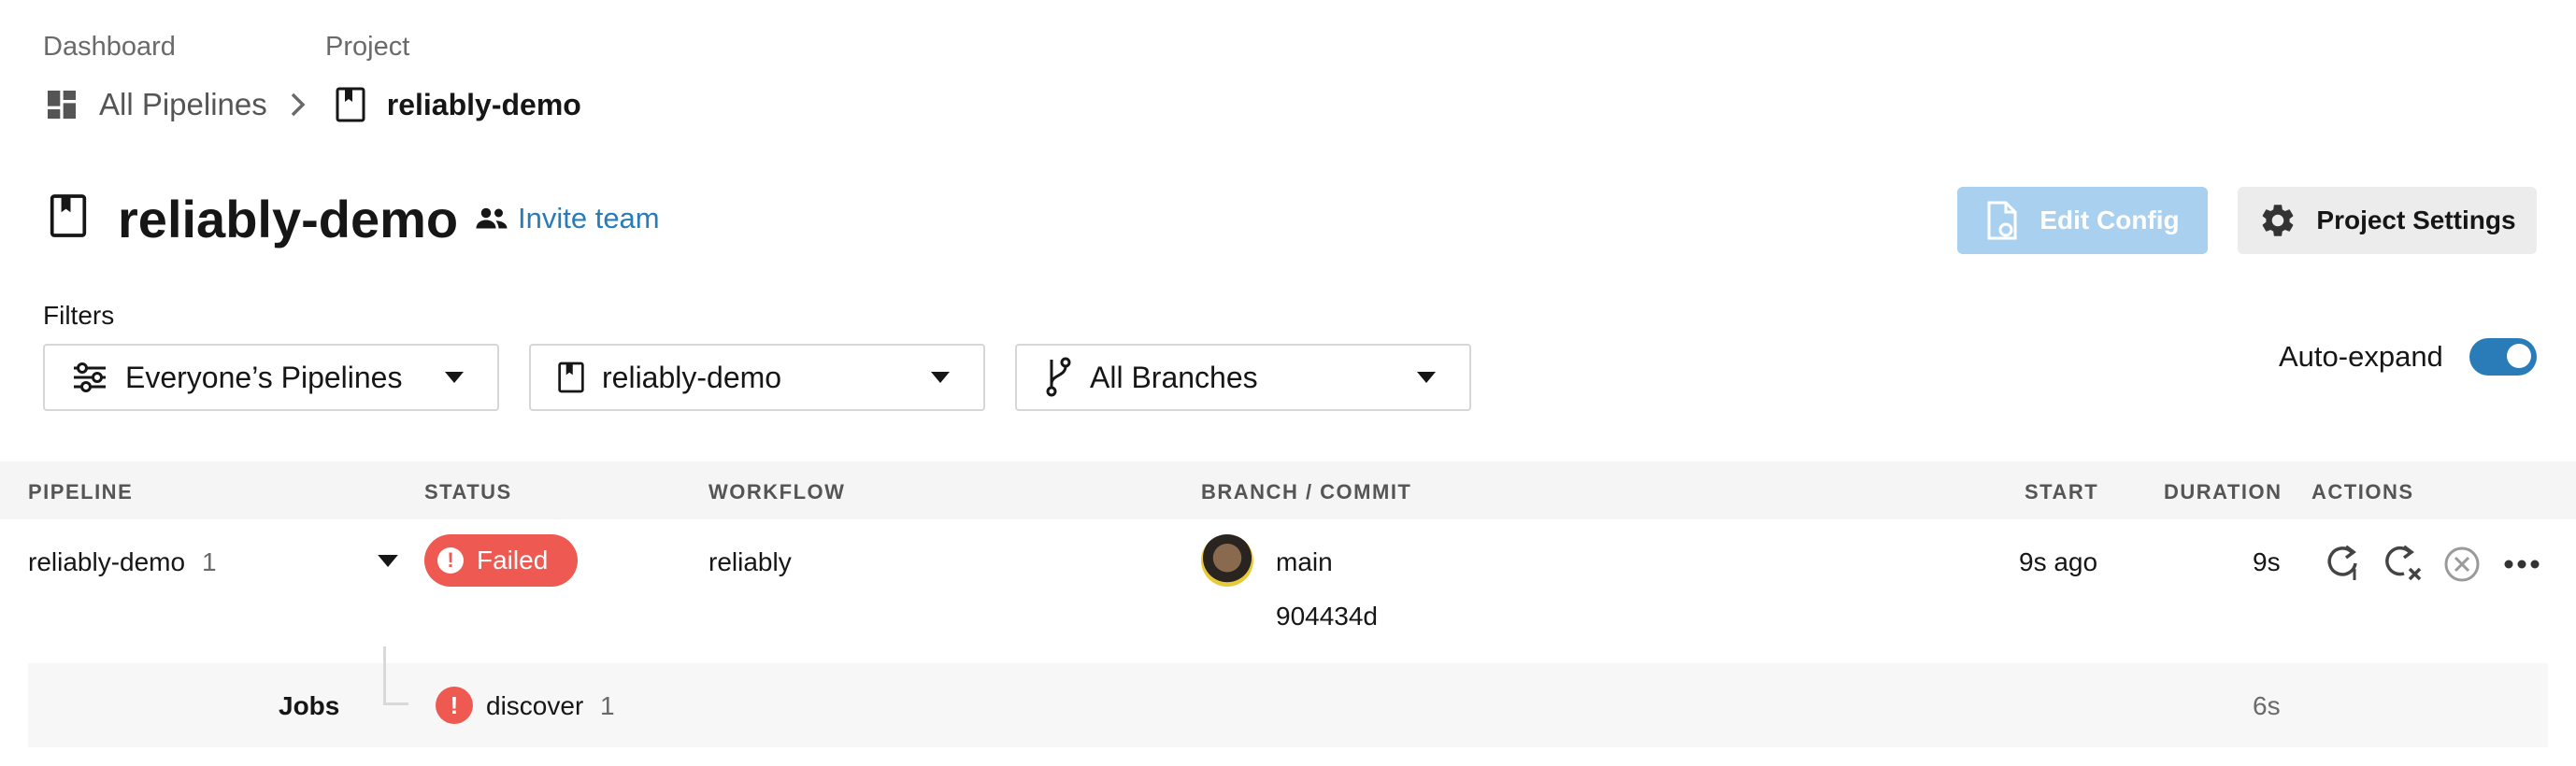  What do you see at coordinates (2519, 356) in the screenshot?
I see `toggle-knob` at bounding box center [2519, 356].